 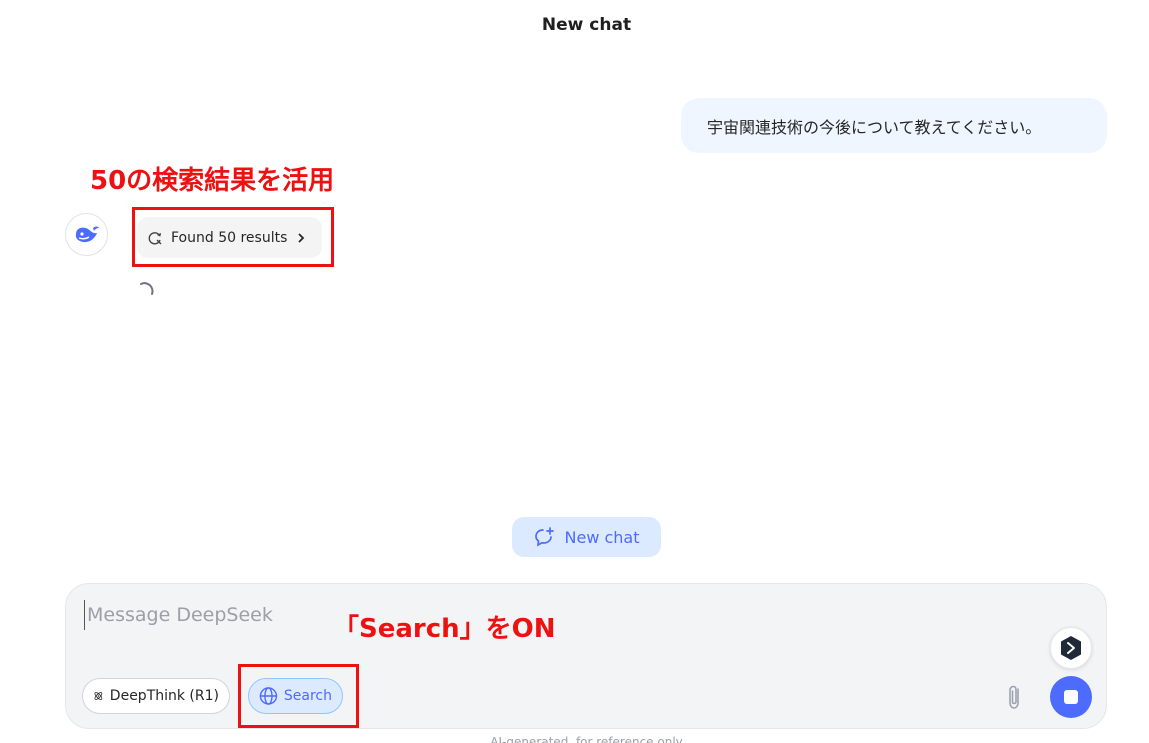 What do you see at coordinates (444, 629) in the screenshot?
I see `annotation-search-note: 「Search」をON` at bounding box center [444, 629].